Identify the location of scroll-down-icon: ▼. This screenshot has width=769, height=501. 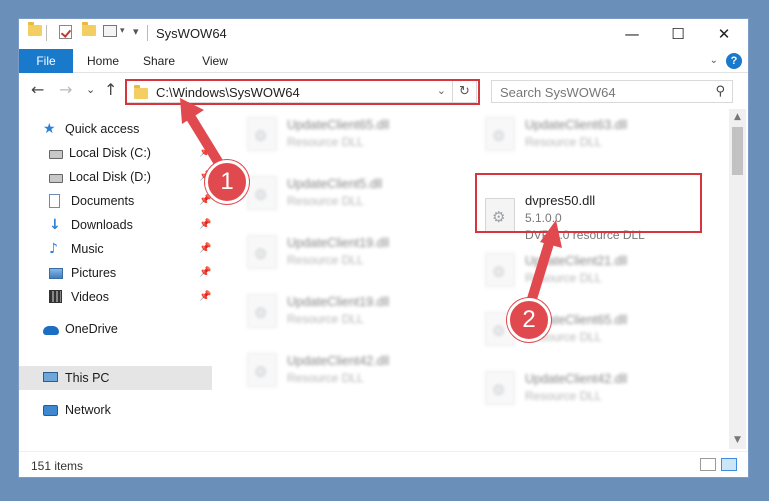
(737, 440).